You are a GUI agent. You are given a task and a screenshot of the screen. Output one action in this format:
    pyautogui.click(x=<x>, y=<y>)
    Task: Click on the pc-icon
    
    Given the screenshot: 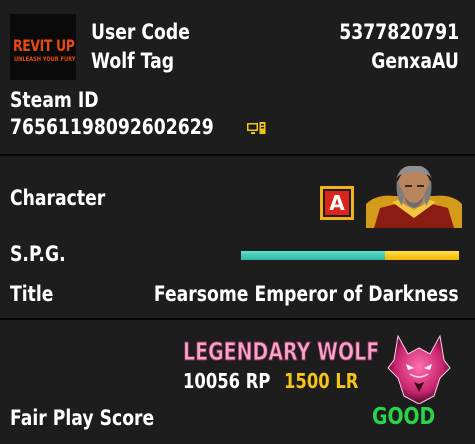 What is the action you would take?
    pyautogui.click(x=257, y=128)
    